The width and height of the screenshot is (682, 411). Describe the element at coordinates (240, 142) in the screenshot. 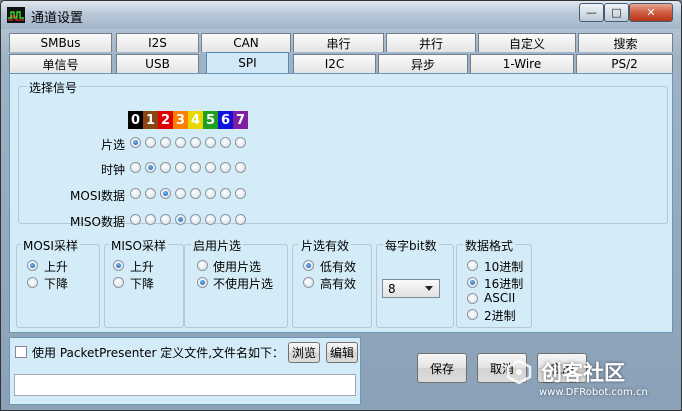

I see `cs-bit-7-radio` at that location.